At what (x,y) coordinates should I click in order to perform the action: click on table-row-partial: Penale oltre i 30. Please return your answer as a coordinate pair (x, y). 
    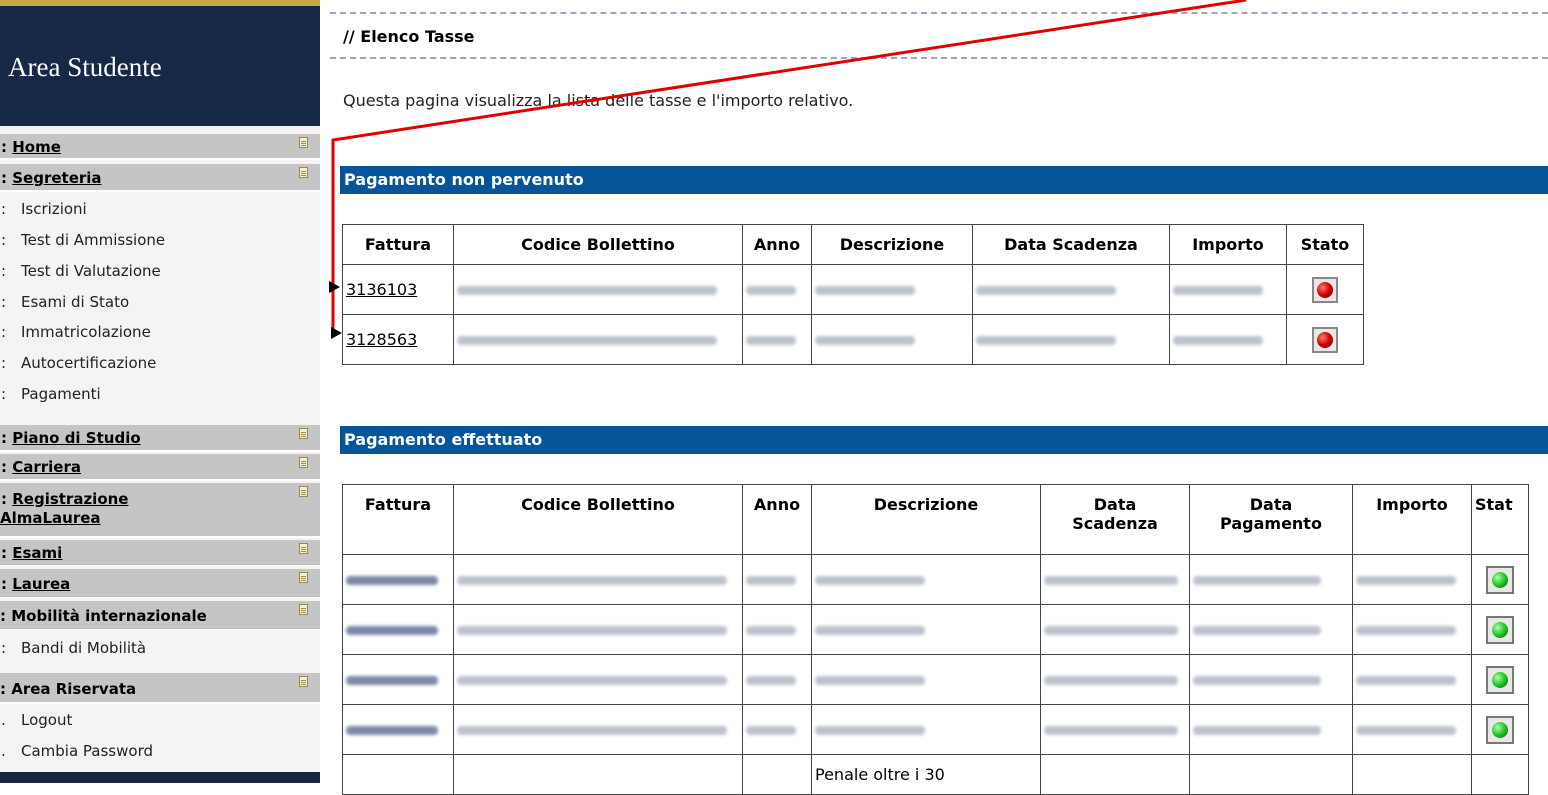
    Looking at the image, I should click on (935, 774).